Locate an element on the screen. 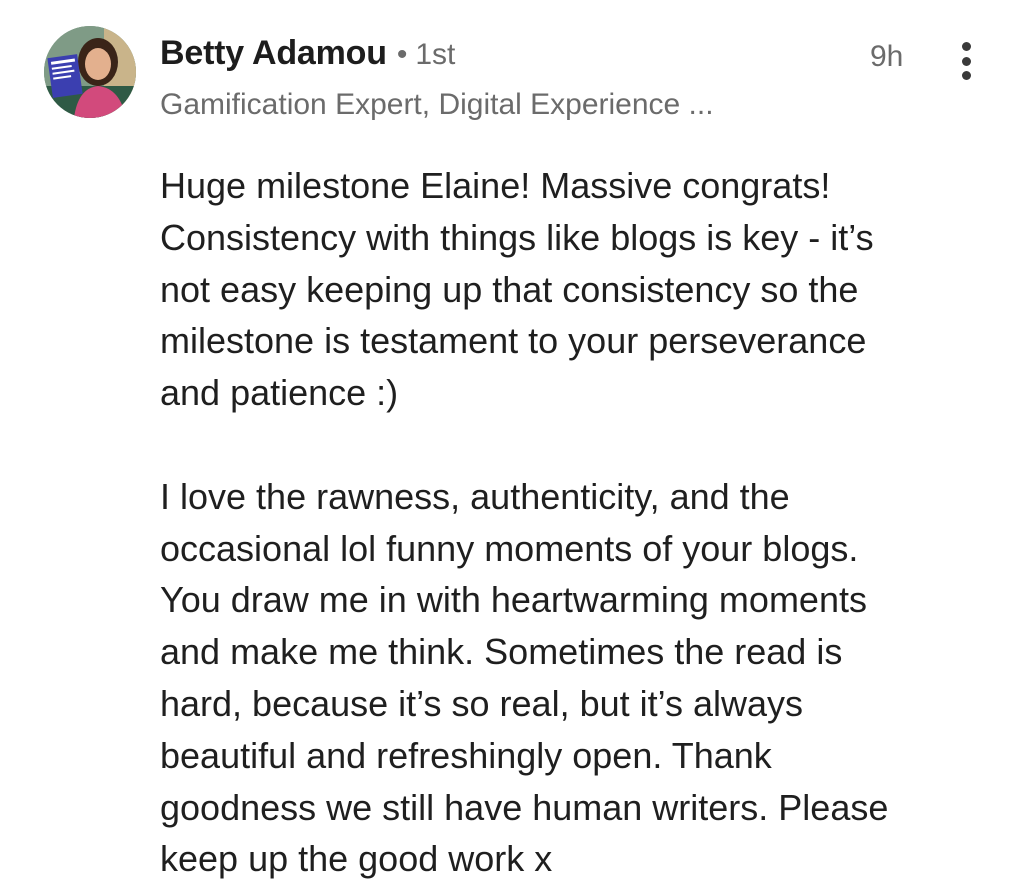 This screenshot has width=1024, height=896. more-vertical-icon is located at coordinates (966, 46).